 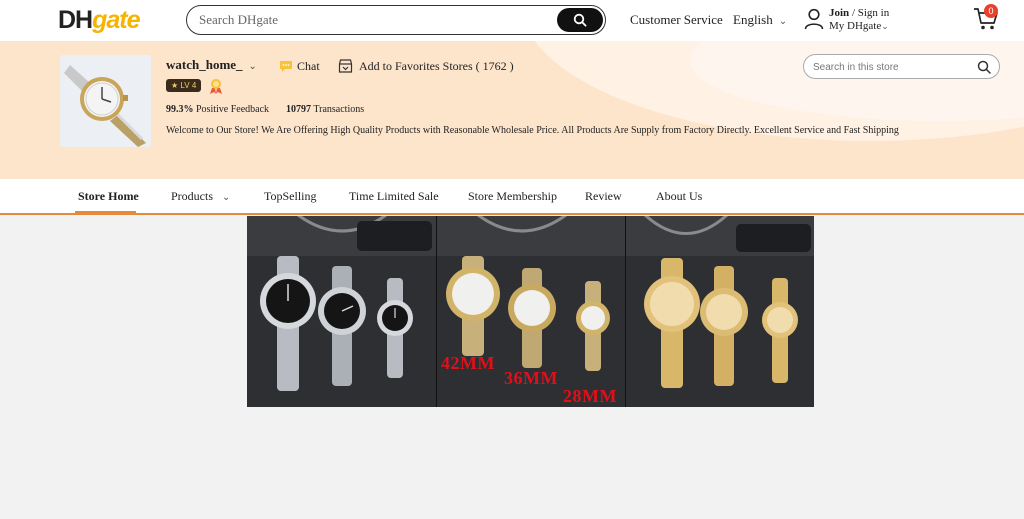 I want to click on nav-products: Products ⌄, so click(x=200, y=196).